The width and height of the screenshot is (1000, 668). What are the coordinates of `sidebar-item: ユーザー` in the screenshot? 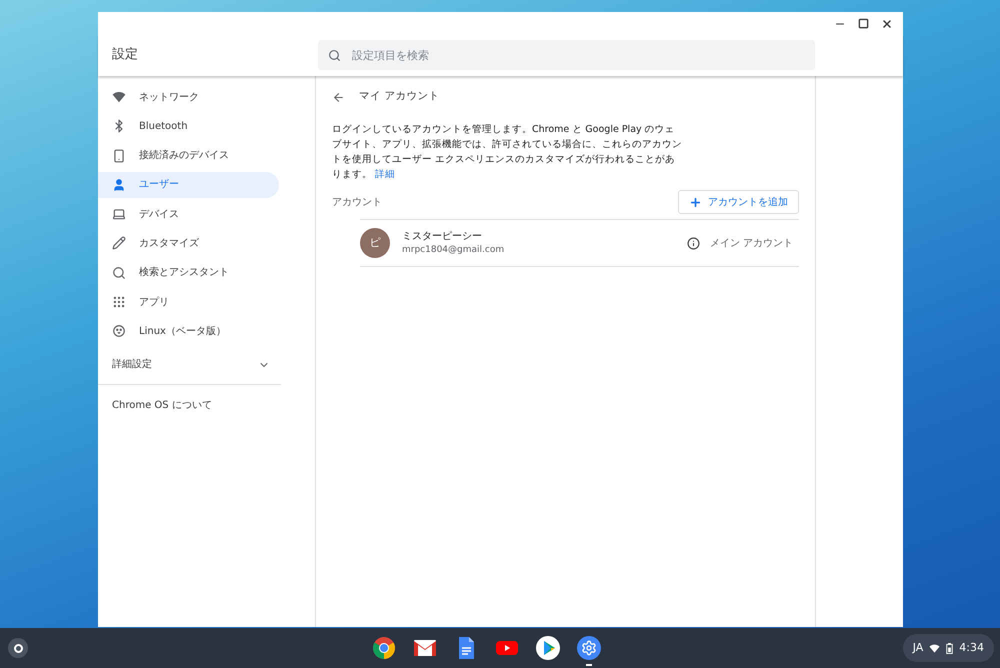 It's located at (188, 185).